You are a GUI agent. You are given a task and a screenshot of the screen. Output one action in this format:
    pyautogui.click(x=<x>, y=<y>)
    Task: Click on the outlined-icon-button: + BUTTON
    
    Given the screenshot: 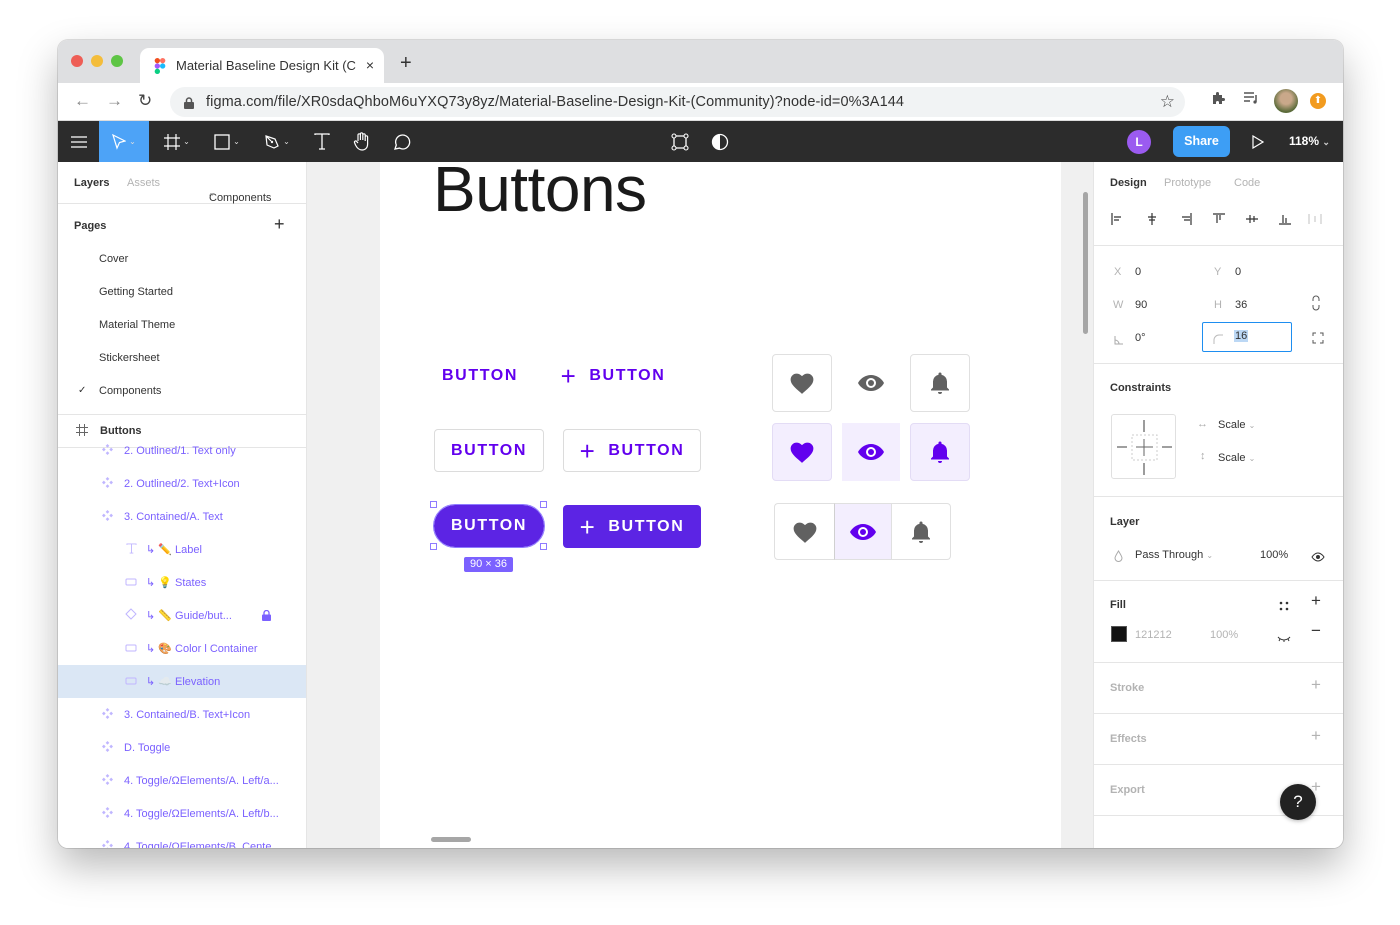 What is the action you would take?
    pyautogui.click(x=632, y=450)
    